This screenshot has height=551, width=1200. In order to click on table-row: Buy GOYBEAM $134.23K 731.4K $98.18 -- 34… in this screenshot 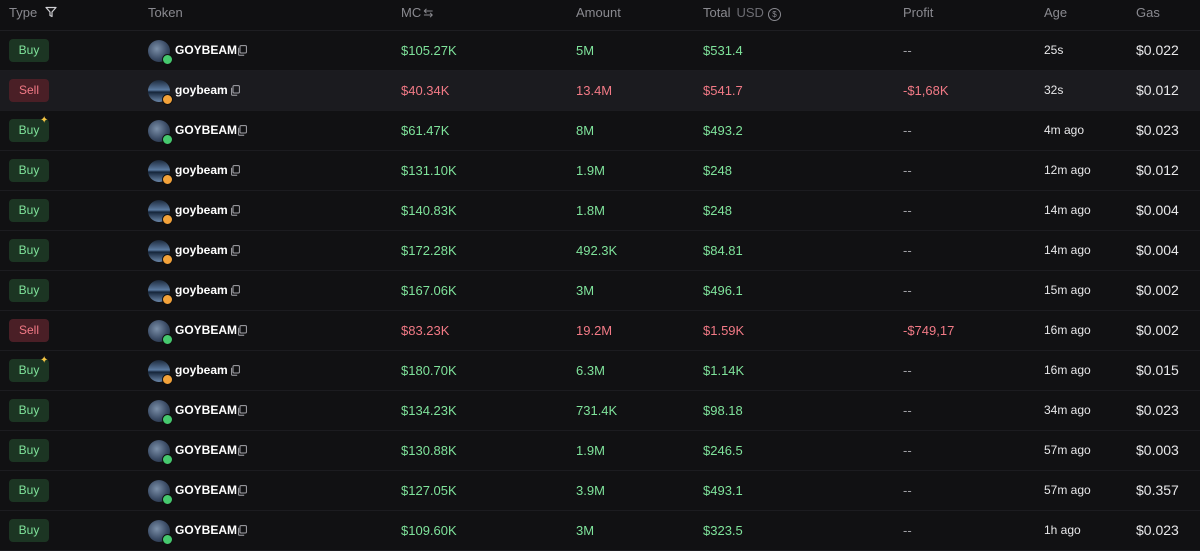, I will do `click(600, 411)`.